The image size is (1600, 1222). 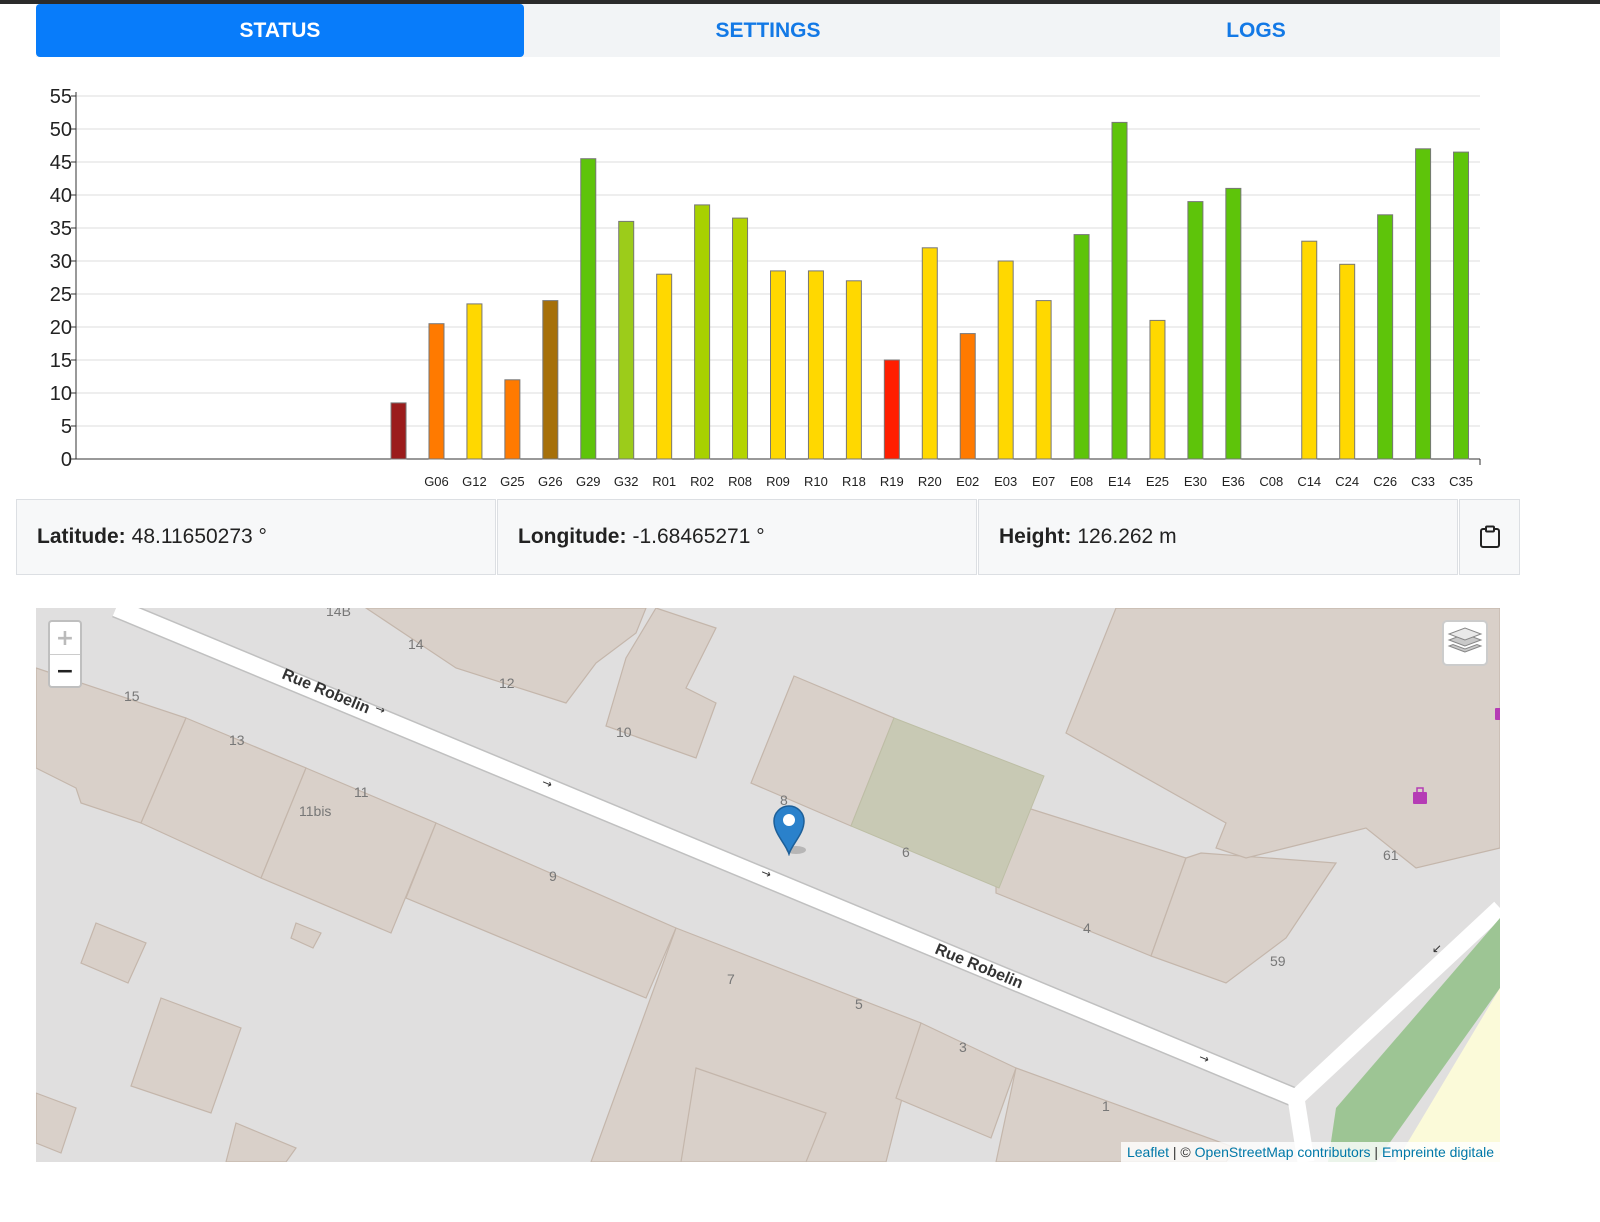 I want to click on house-number: 5, so click(x=859, y=1004).